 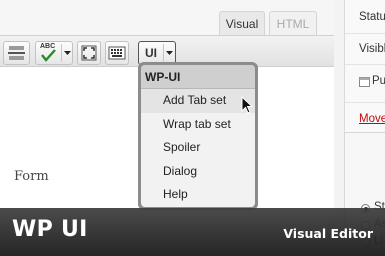 What do you see at coordinates (378, 81) in the screenshot?
I see `publish-immediately-label: Pu` at bounding box center [378, 81].